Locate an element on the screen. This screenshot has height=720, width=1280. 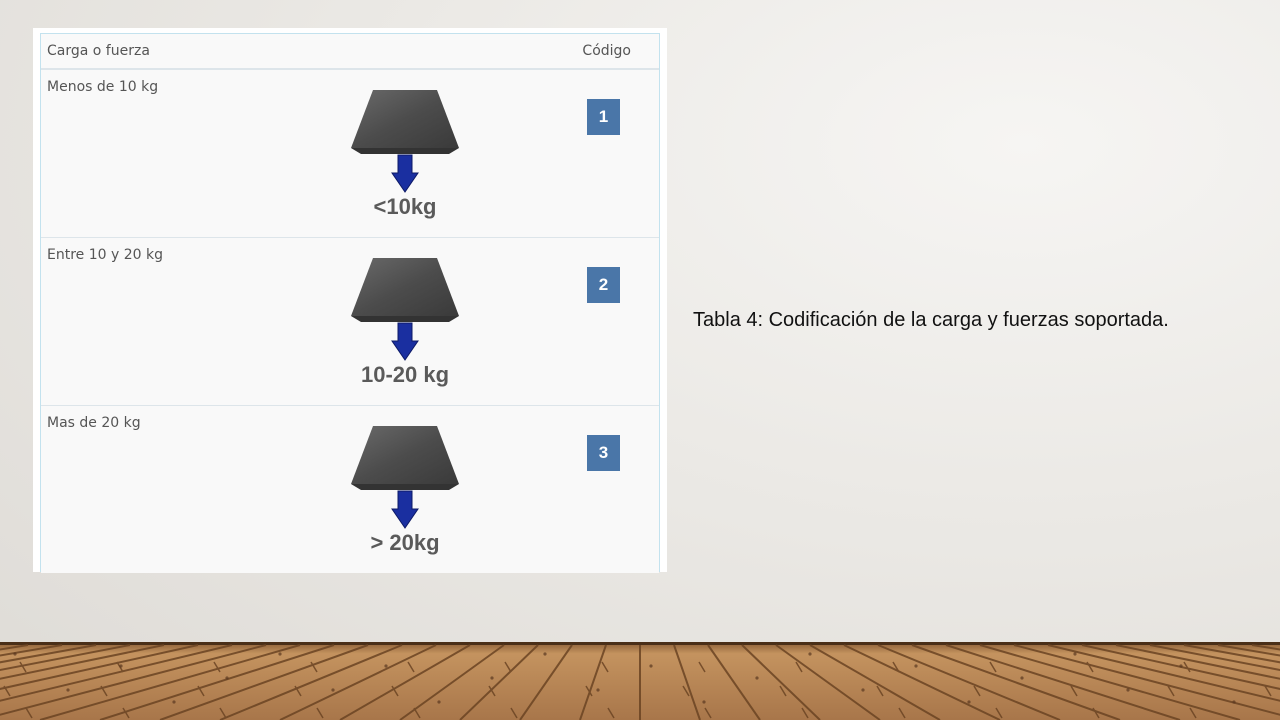
table-row: Entre 10 y 20 kg 10-20 kg 2 is located at coordinates (350, 322).